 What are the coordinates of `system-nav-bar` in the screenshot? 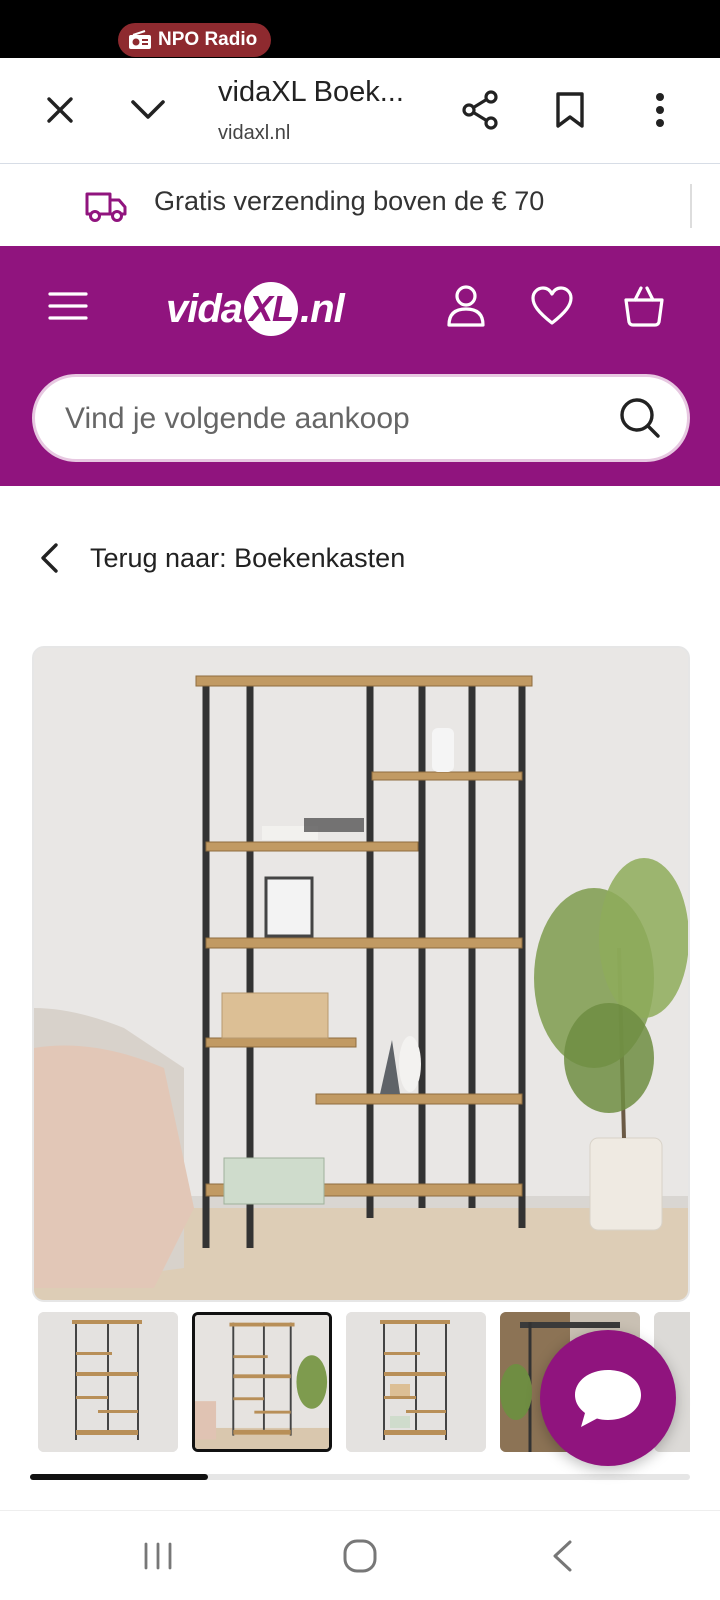 It's located at (360, 1555).